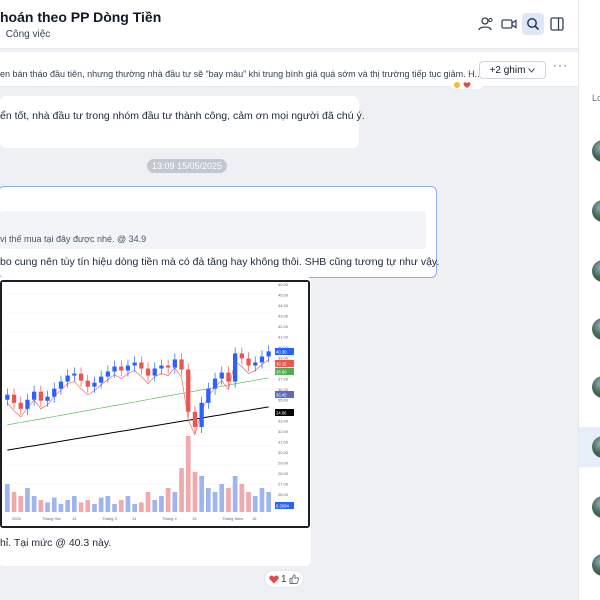 This screenshot has height=600, width=600. I want to click on reaction-count: 1, so click(284, 579).